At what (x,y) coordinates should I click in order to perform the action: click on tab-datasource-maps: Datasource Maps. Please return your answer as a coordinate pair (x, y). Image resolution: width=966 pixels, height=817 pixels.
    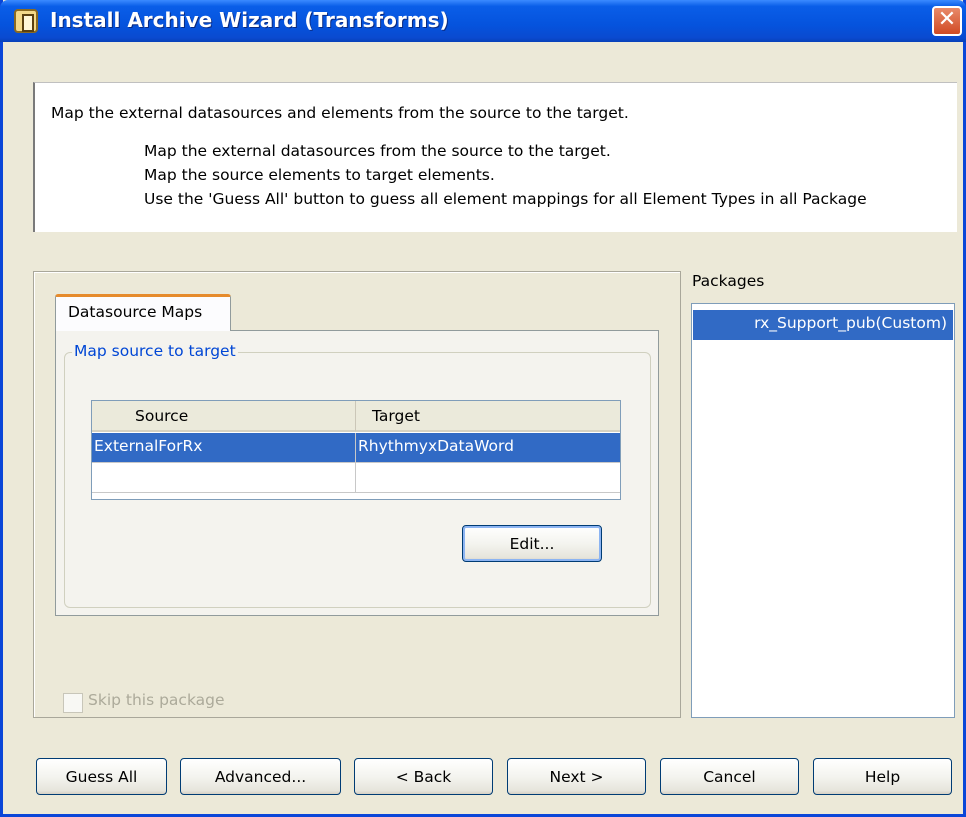
    Looking at the image, I should click on (143, 312).